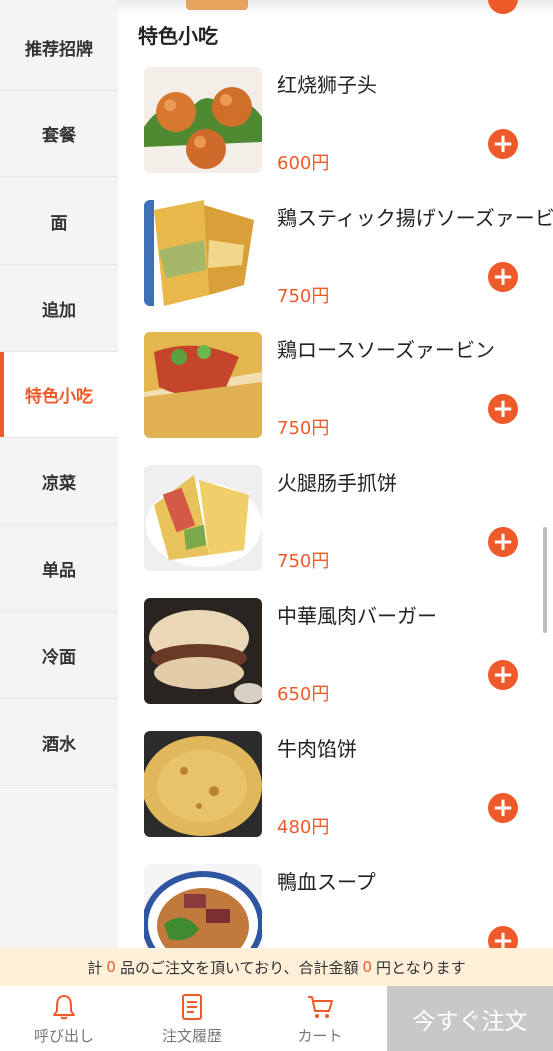 The height and width of the screenshot is (1051, 553). What do you see at coordinates (178, 36) in the screenshot?
I see `section-title: 特色小吃` at bounding box center [178, 36].